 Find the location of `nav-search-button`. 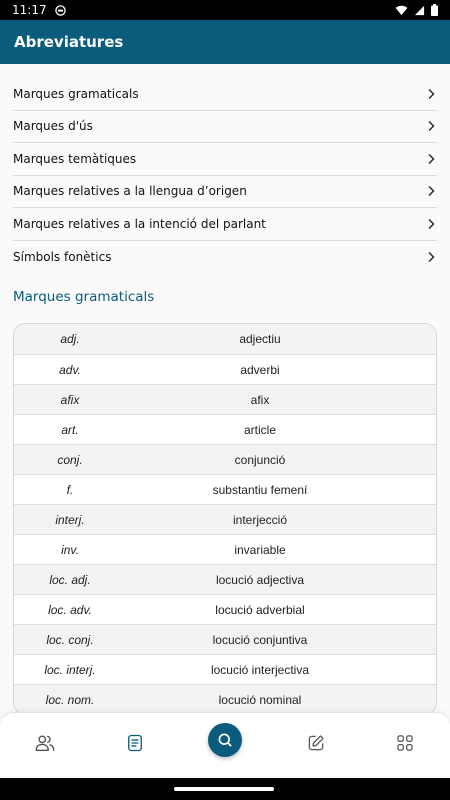

nav-search-button is located at coordinates (225, 740).